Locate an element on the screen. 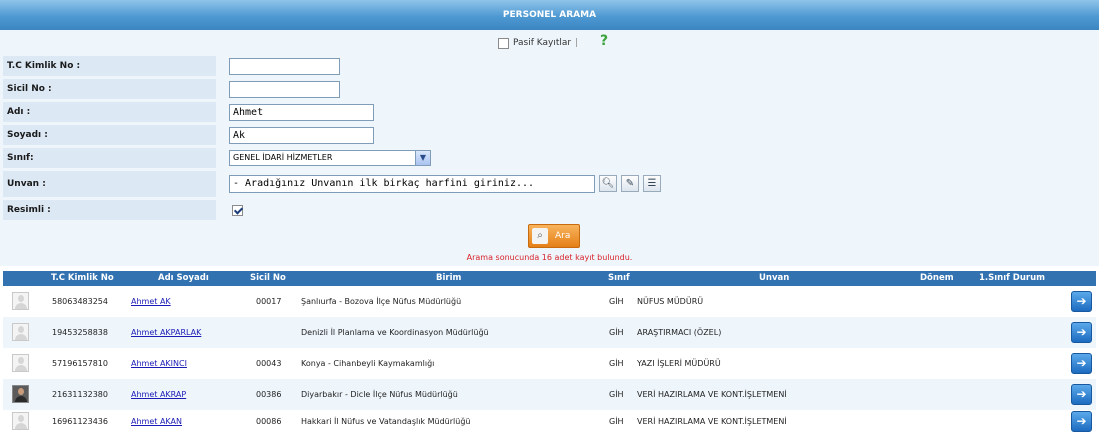  page-title: PERSONEL ARAMA is located at coordinates (549, 15).